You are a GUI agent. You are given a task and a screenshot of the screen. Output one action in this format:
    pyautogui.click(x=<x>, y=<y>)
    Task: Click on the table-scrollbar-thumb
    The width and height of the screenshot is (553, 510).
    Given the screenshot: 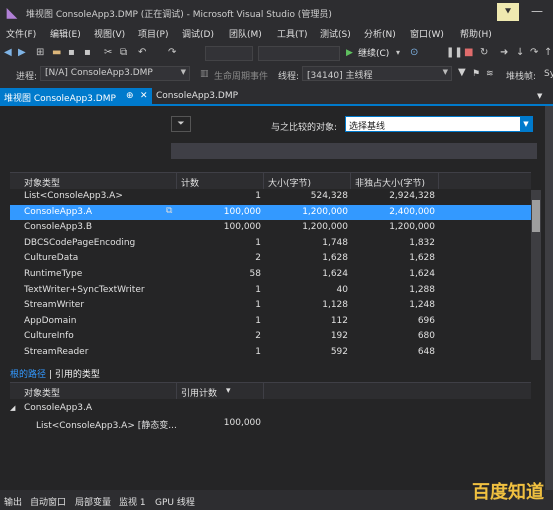 What is the action you would take?
    pyautogui.click(x=536, y=216)
    